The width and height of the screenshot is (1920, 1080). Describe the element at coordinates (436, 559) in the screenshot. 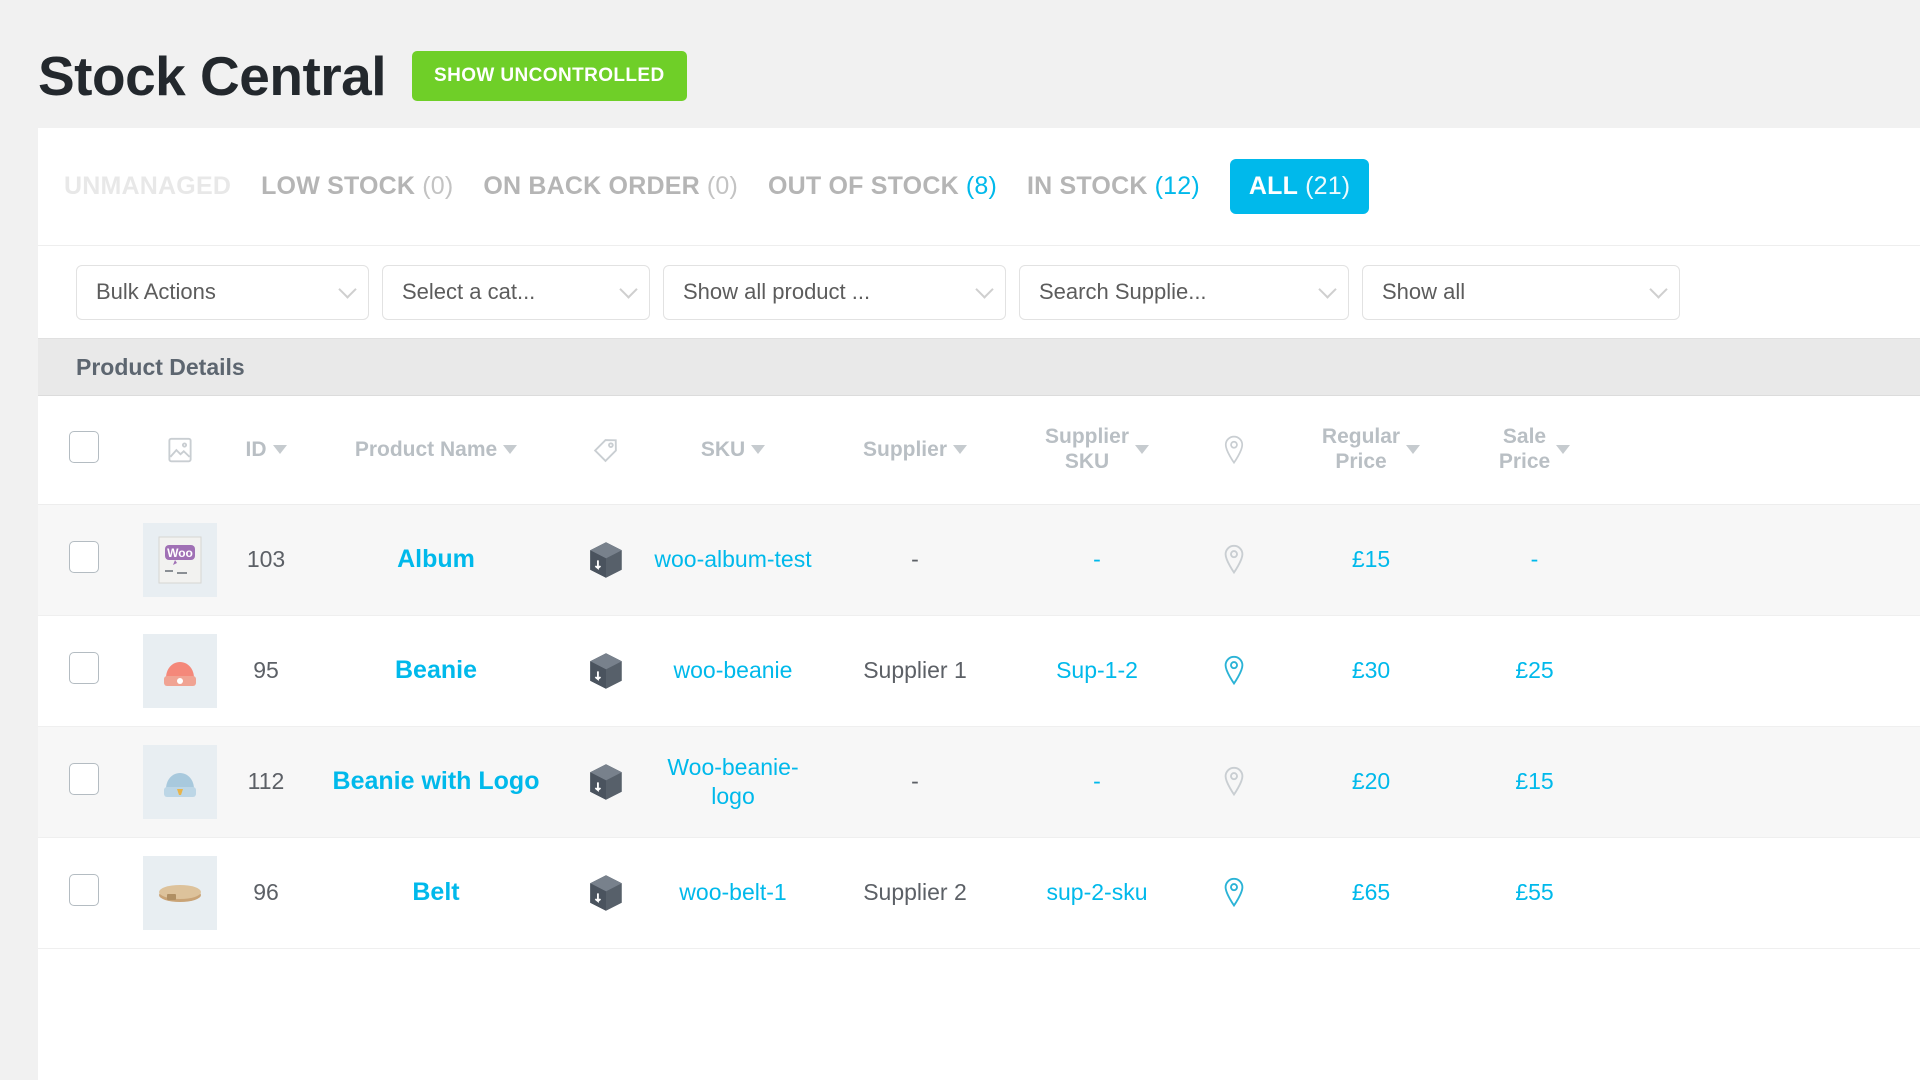

I see `product-name-link: Album` at that location.